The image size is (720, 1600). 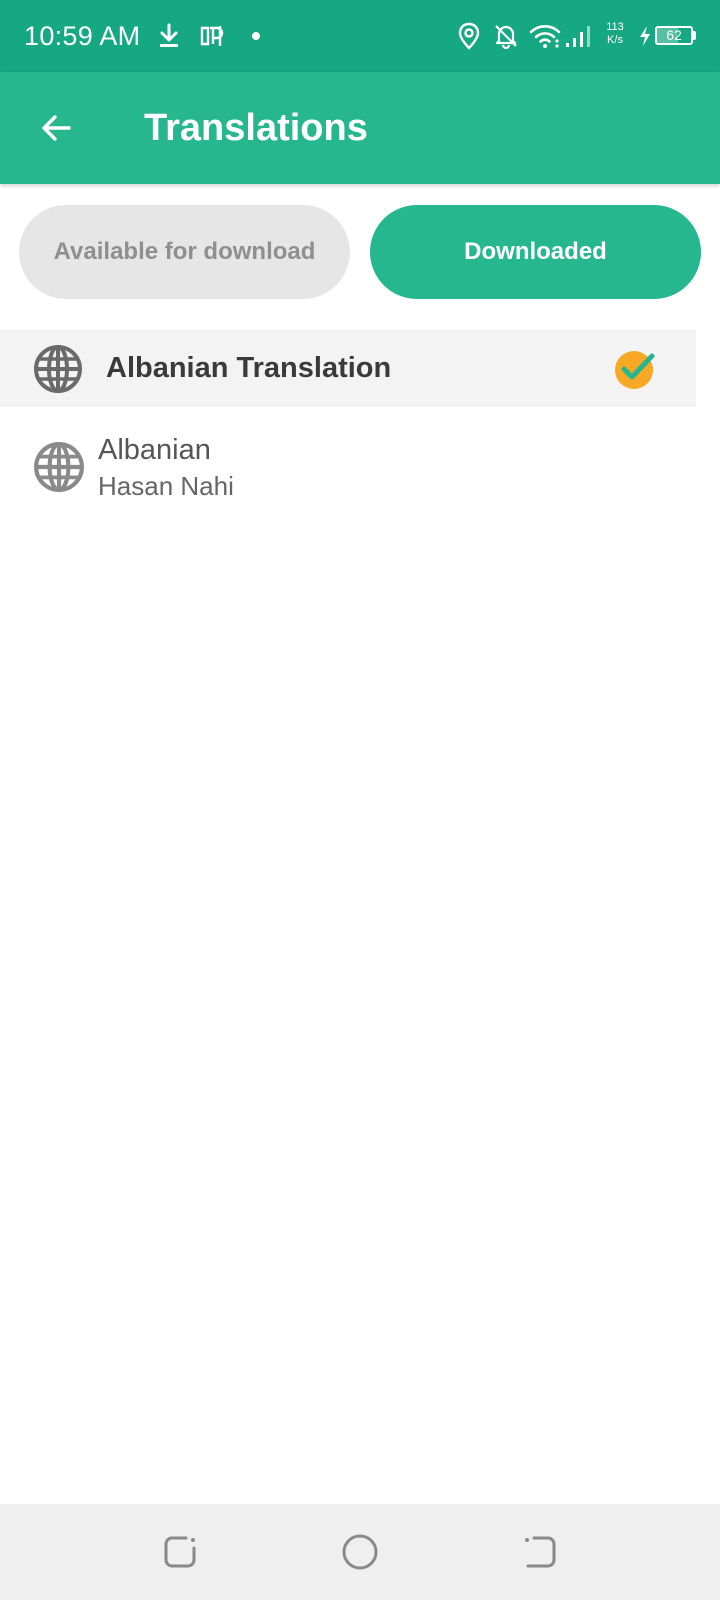 I want to click on list-item-translation: Albanian Hasan Nahi, so click(x=360, y=468).